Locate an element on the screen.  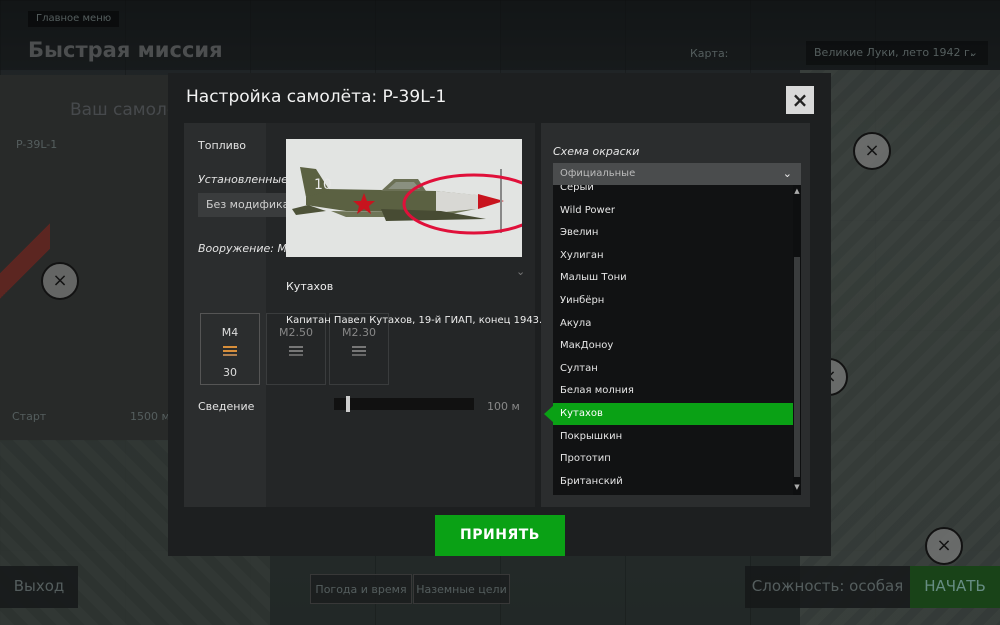
weapon-slot-m4: M4 30 is located at coordinates (230, 349).